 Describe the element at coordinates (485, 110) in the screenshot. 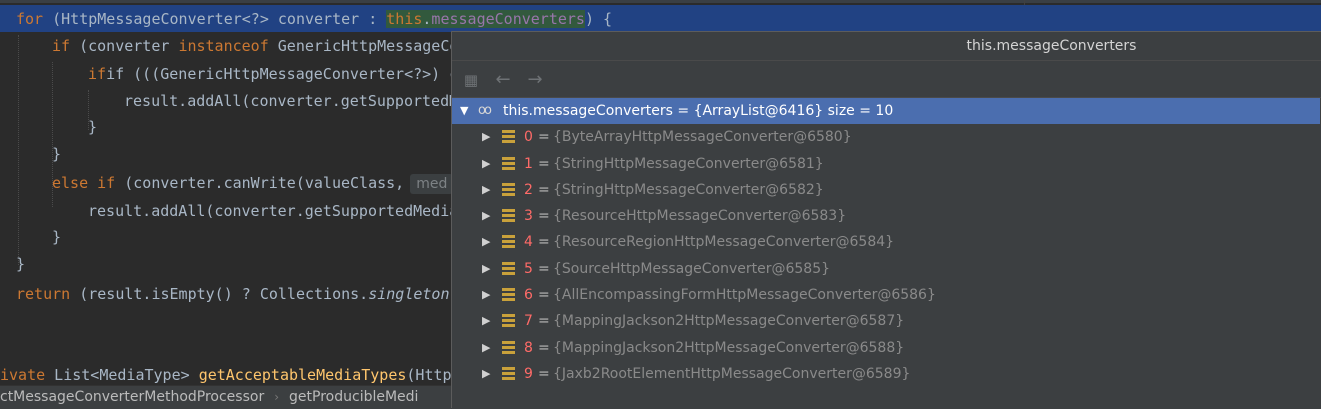

I see `watch-glasses-icon: oo` at that location.